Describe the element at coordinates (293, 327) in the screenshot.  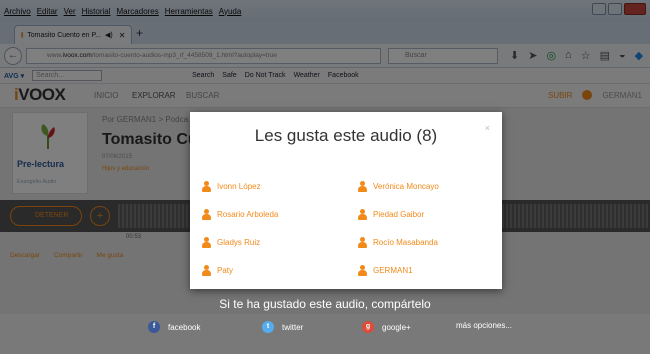
I see `share-twitter-label: twitter` at that location.